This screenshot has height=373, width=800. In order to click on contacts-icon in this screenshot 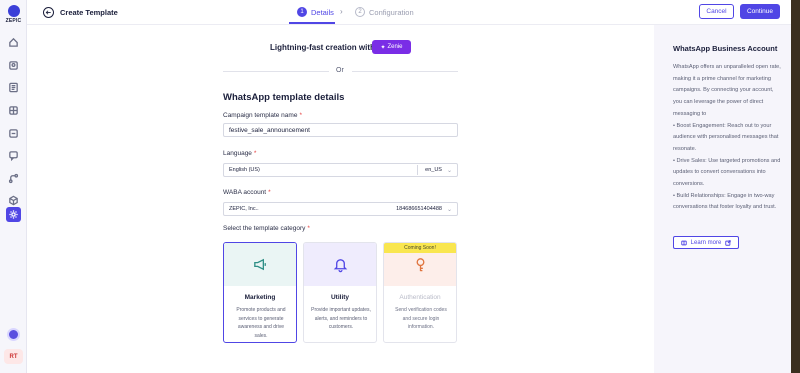, I will do `click(13, 65)`.